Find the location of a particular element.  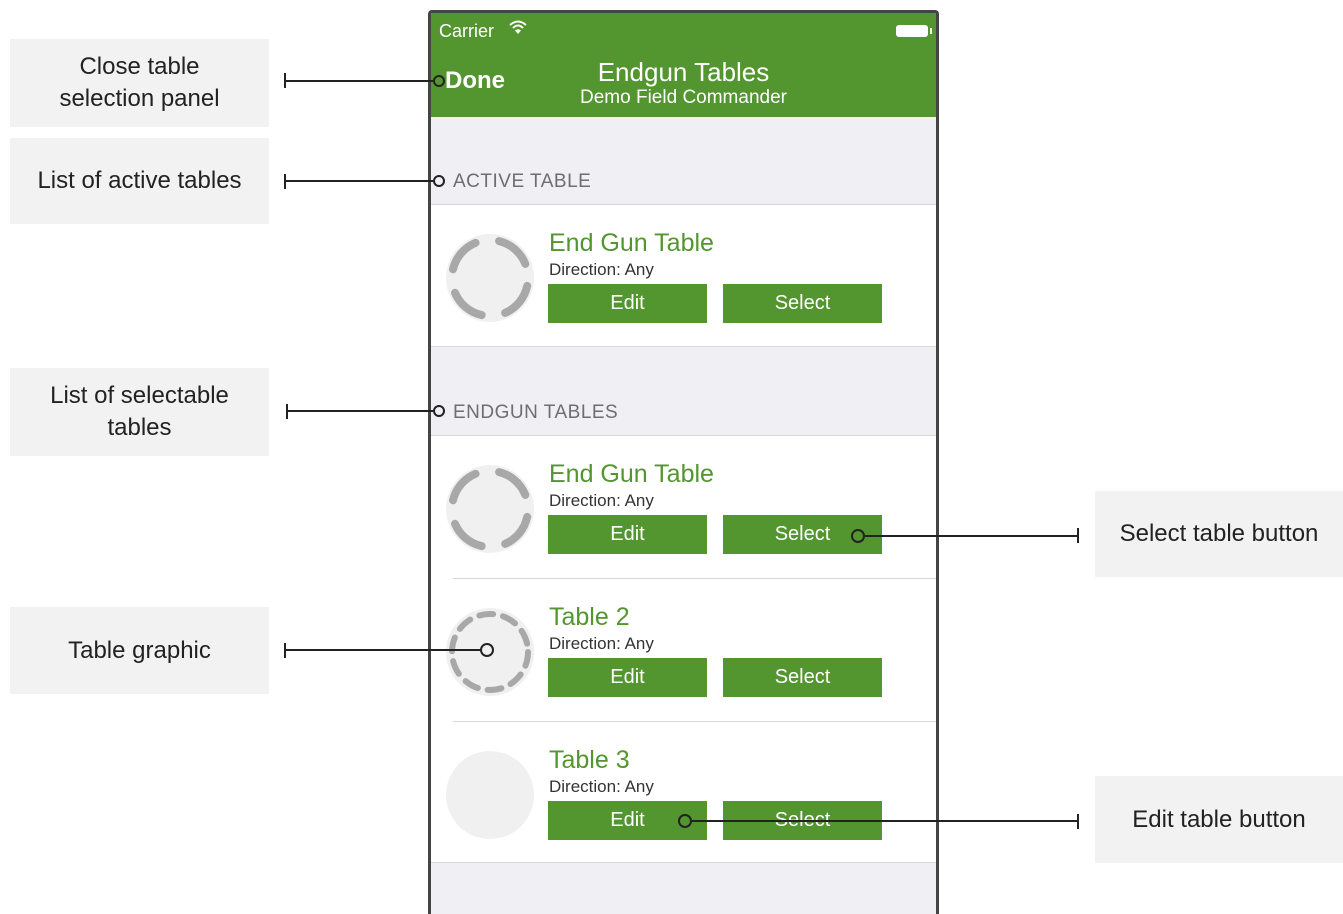

table-row: Table 2 Direction: Any Edit Select is located at coordinates (683, 650).